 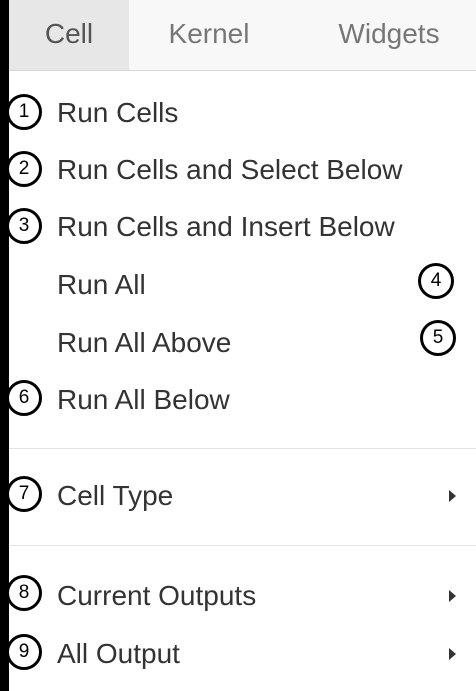 I want to click on callout-badge: 2, so click(x=24, y=169).